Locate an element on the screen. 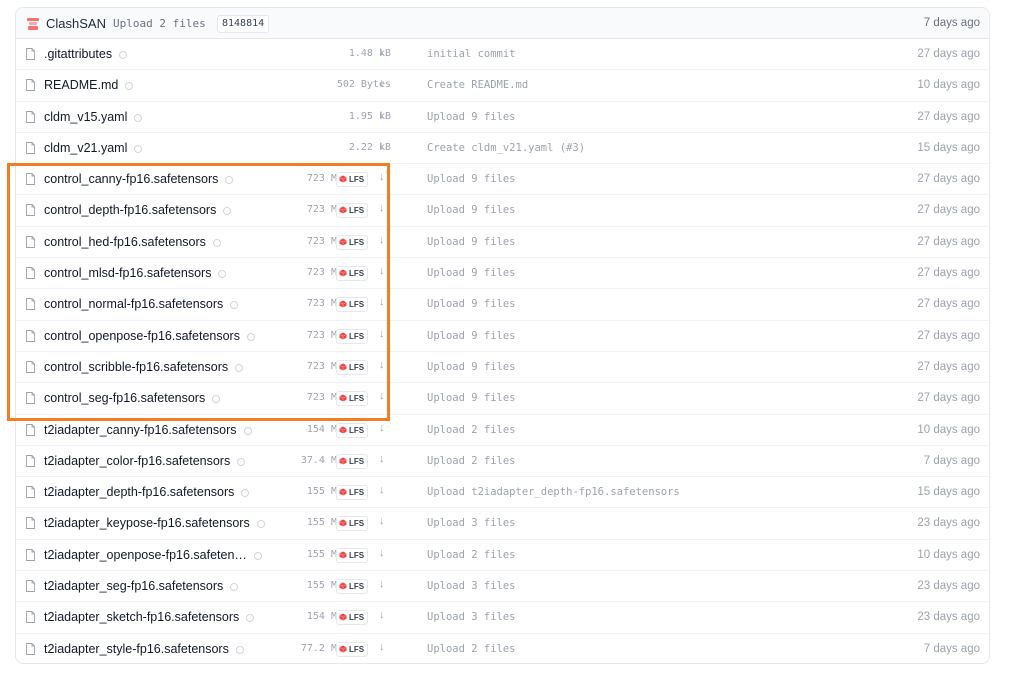 This screenshot has width=1024, height=686. file-name-text: control_depth-fp16.safetensors is located at coordinates (130, 210).